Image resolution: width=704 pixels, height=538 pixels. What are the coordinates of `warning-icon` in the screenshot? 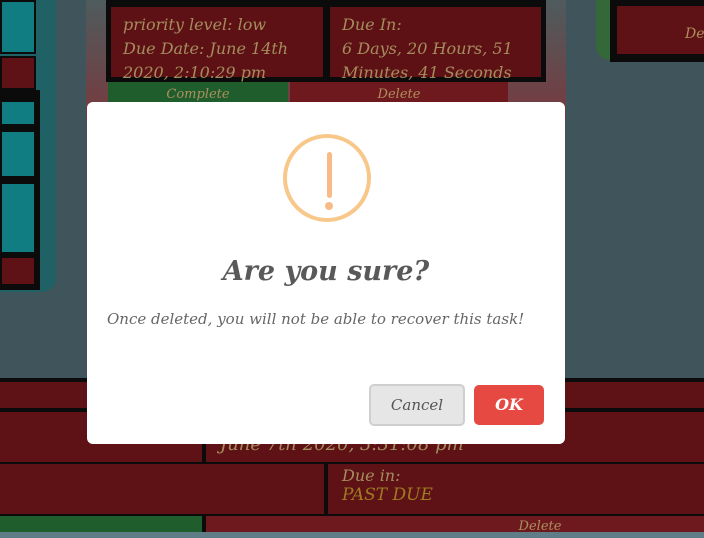 It's located at (327, 178).